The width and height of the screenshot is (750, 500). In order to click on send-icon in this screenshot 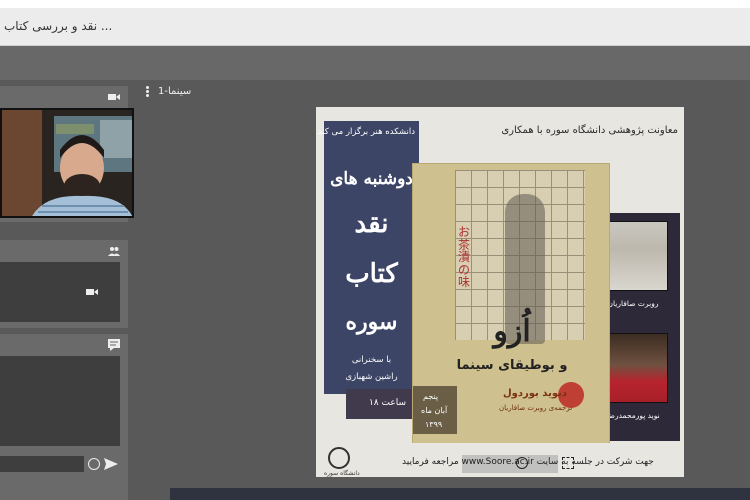, I will do `click(111, 464)`.